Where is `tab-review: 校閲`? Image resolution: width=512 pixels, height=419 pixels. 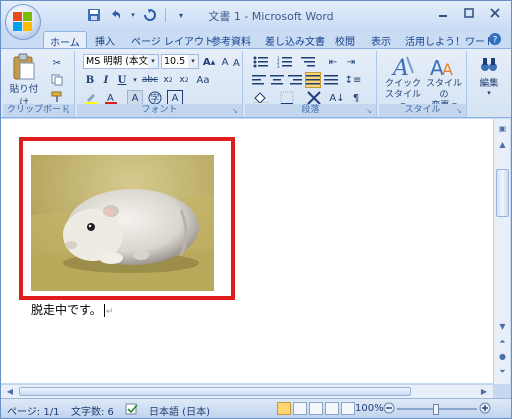 tab-review: 校閲 is located at coordinates (345, 40).